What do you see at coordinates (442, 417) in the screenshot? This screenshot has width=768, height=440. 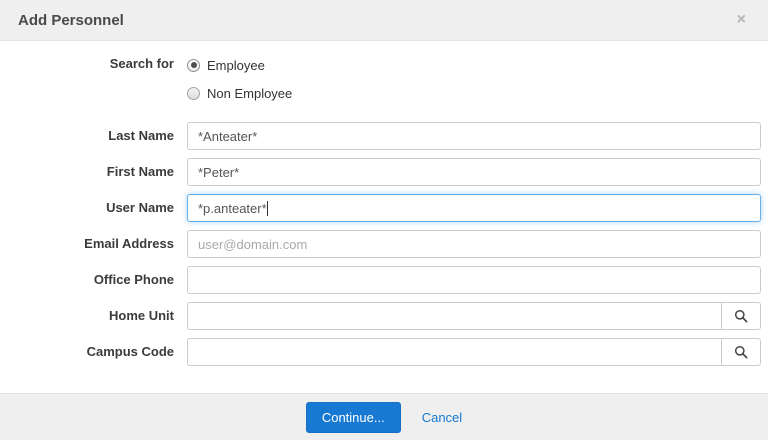 I see `cancel-link: Cancel` at bounding box center [442, 417].